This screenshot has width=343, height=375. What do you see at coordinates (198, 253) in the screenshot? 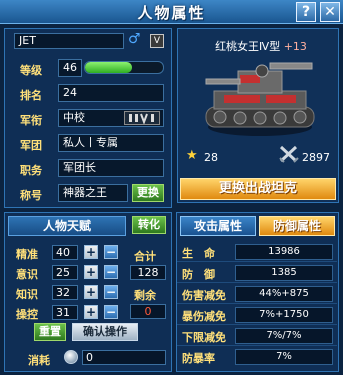
I see `attribute-label-hp: 生 命` at bounding box center [198, 253].